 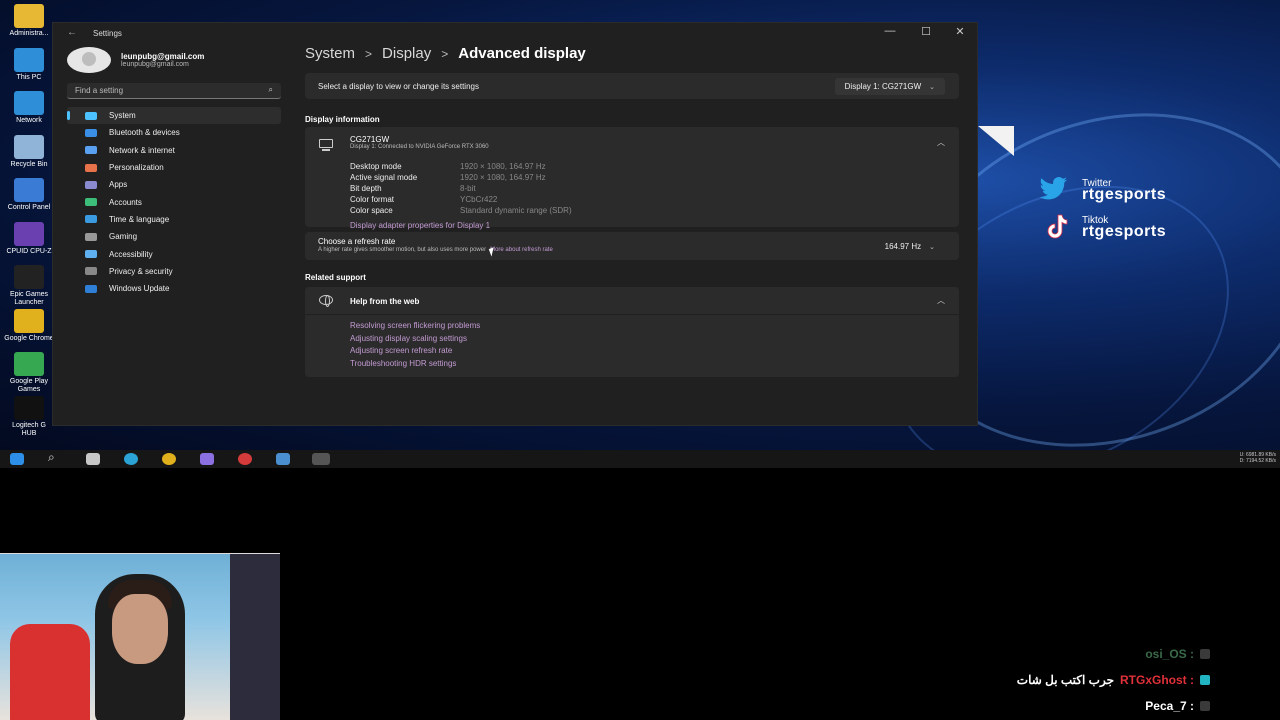 What do you see at coordinates (415, 352) in the screenshot?
I see `help-link: Adjusting screen refresh rate` at bounding box center [415, 352].